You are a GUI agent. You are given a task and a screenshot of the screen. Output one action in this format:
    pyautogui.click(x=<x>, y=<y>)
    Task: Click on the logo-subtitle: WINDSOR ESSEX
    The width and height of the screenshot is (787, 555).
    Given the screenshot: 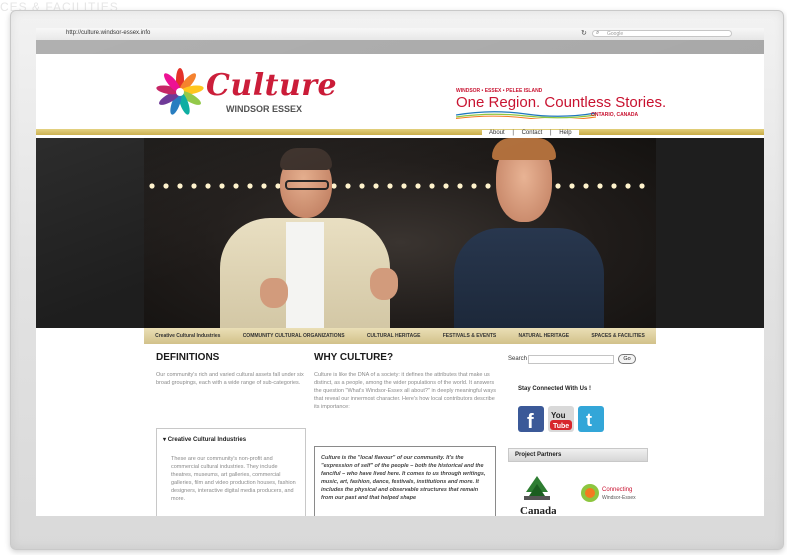 What is the action you would take?
    pyautogui.click(x=264, y=109)
    